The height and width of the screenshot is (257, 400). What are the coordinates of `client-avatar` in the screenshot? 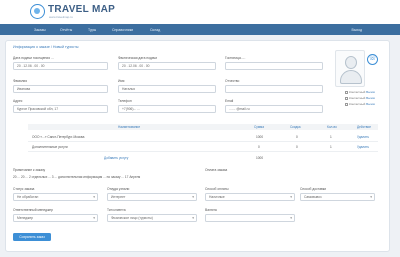 It's located at (350, 68).